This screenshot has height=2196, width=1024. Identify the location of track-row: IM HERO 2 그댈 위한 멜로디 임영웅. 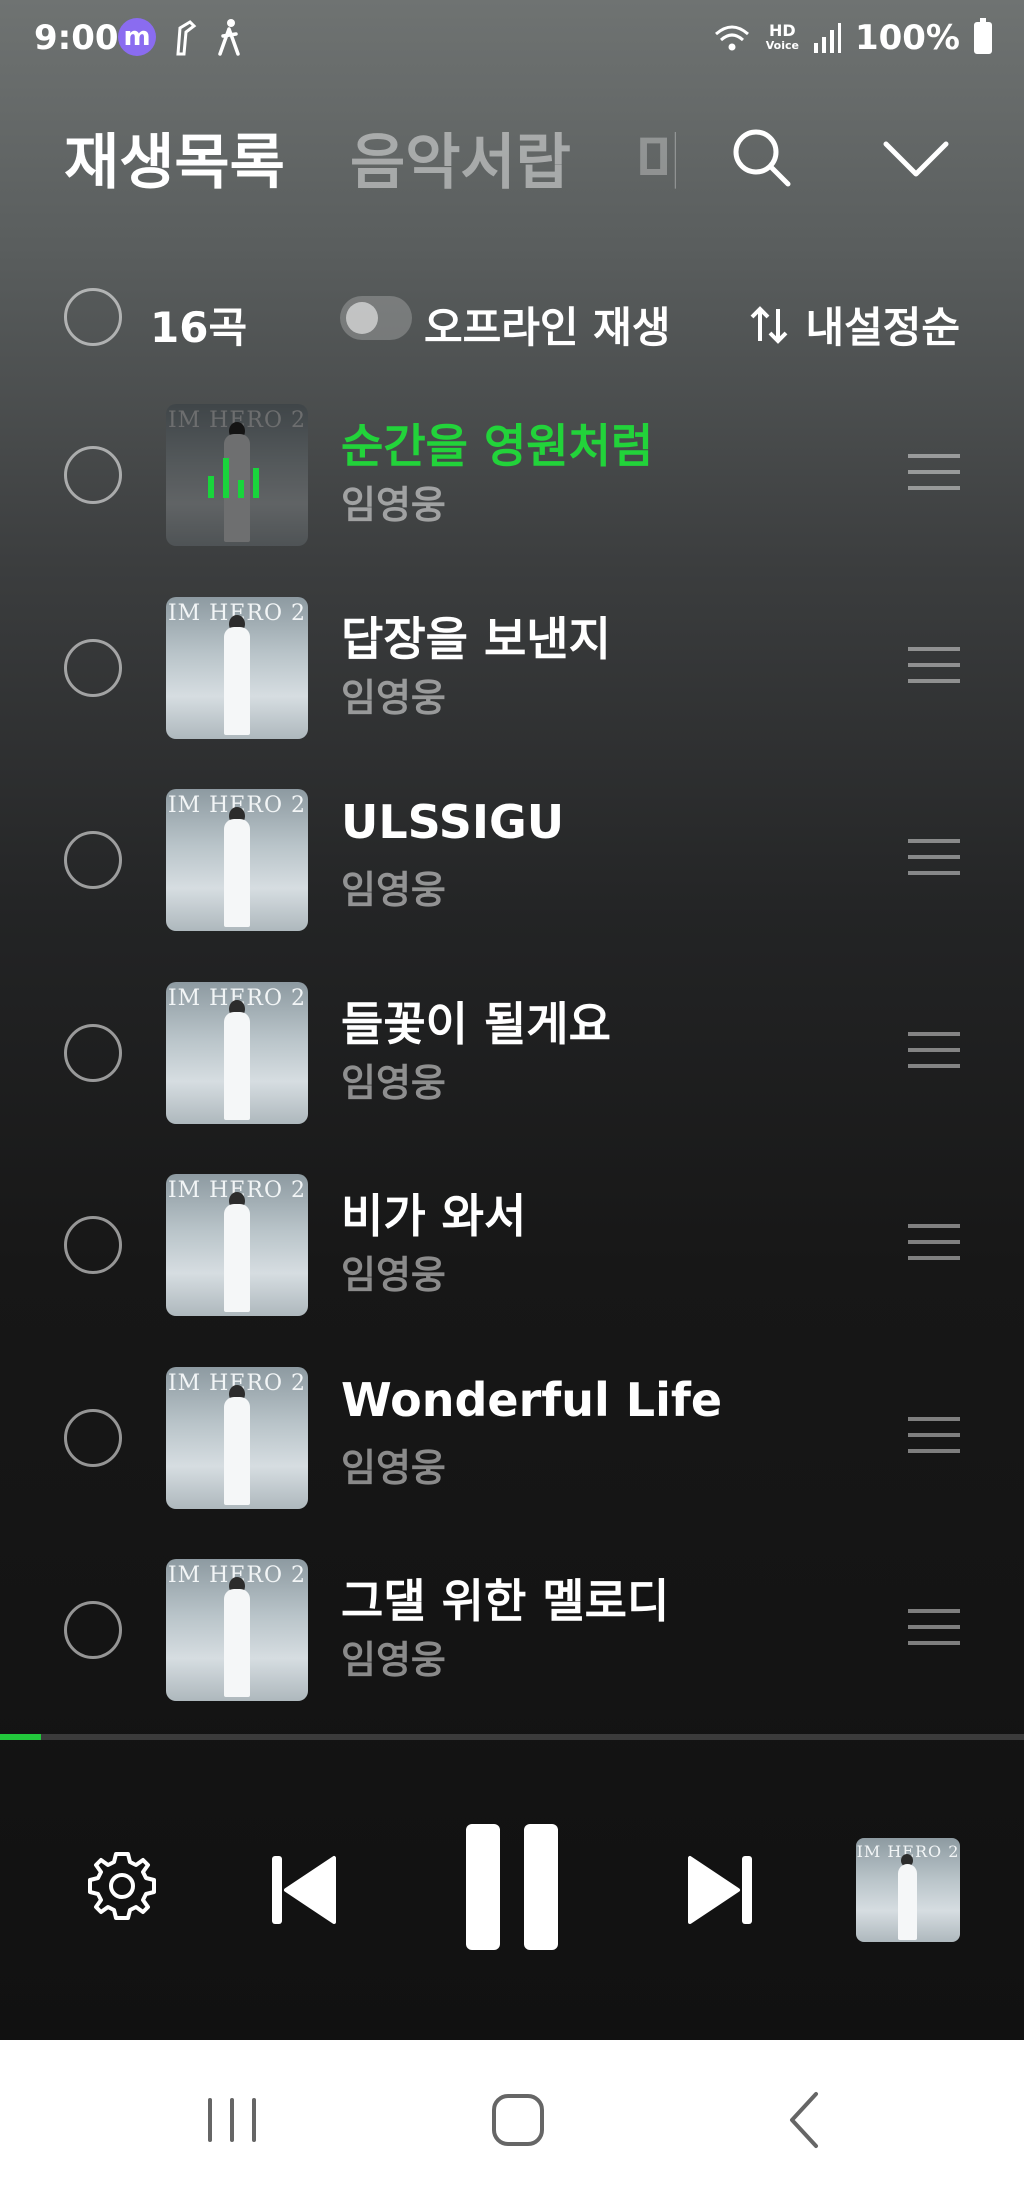
(512, 1645).